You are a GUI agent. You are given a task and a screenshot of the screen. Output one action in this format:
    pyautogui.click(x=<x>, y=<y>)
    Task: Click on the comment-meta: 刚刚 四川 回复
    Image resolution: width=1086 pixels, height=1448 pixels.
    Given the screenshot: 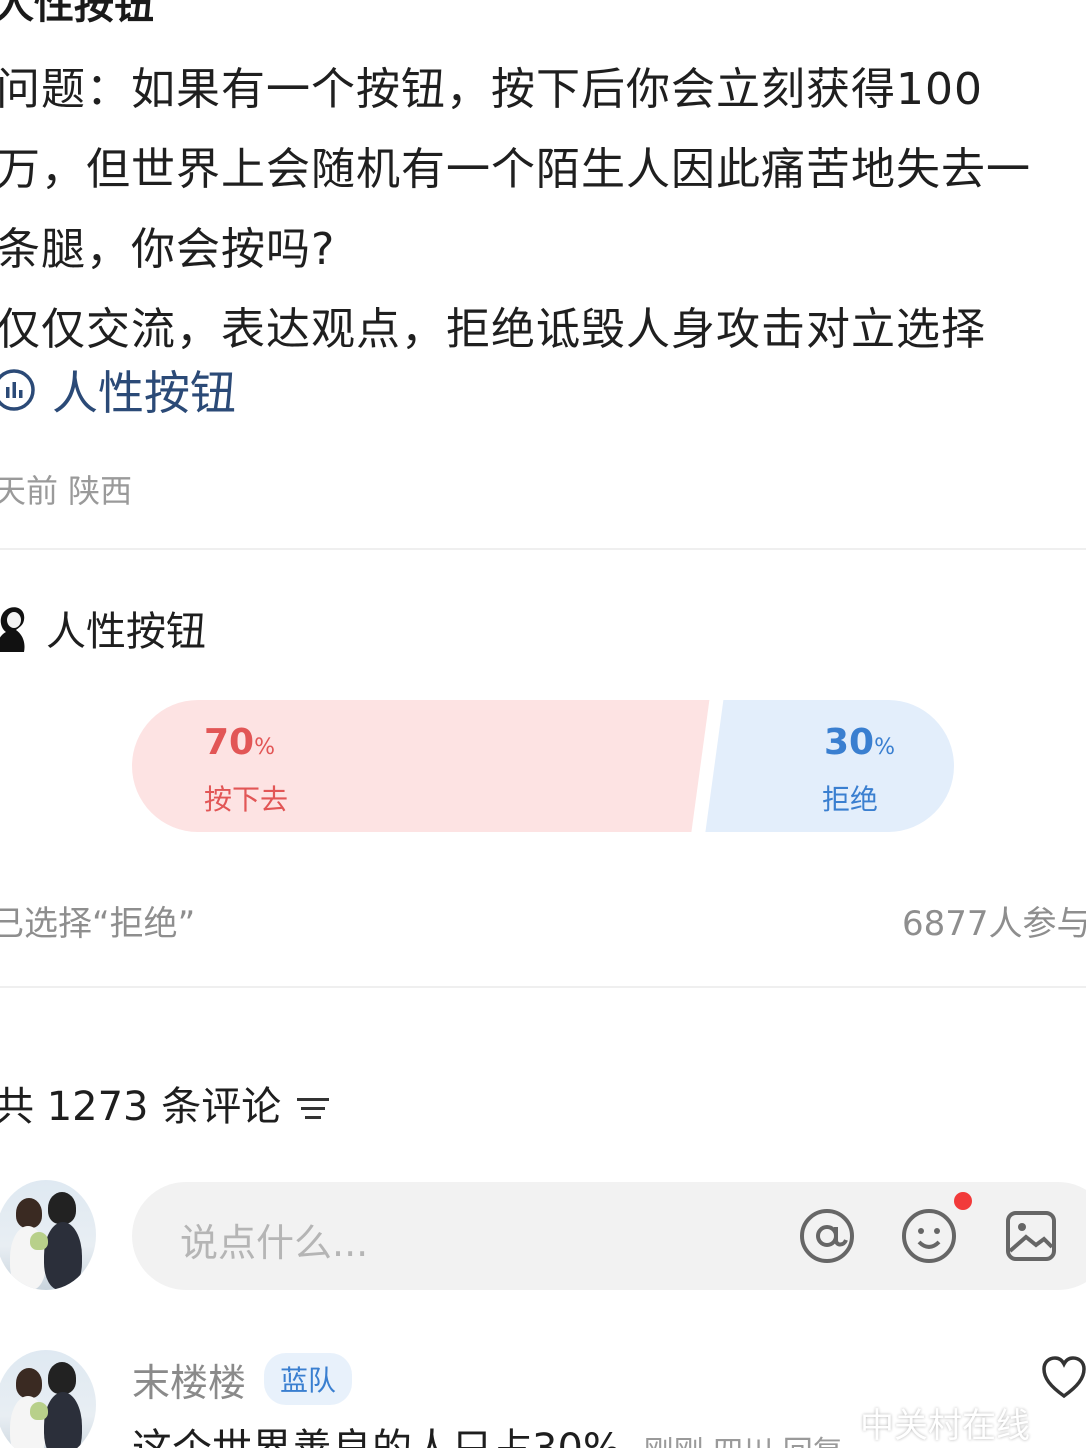 What is the action you would take?
    pyautogui.click(x=743, y=1441)
    